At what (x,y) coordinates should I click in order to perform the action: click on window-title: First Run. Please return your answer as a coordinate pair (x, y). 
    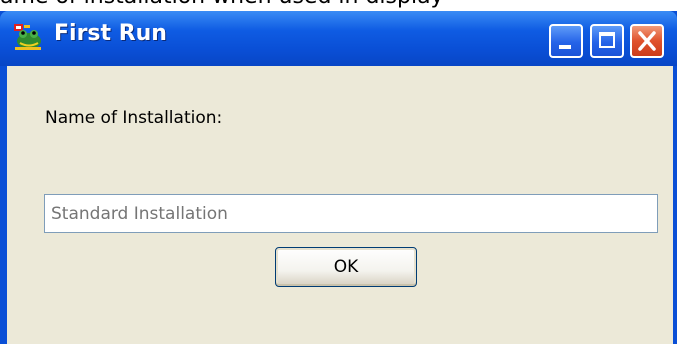
    Looking at the image, I should click on (110, 33).